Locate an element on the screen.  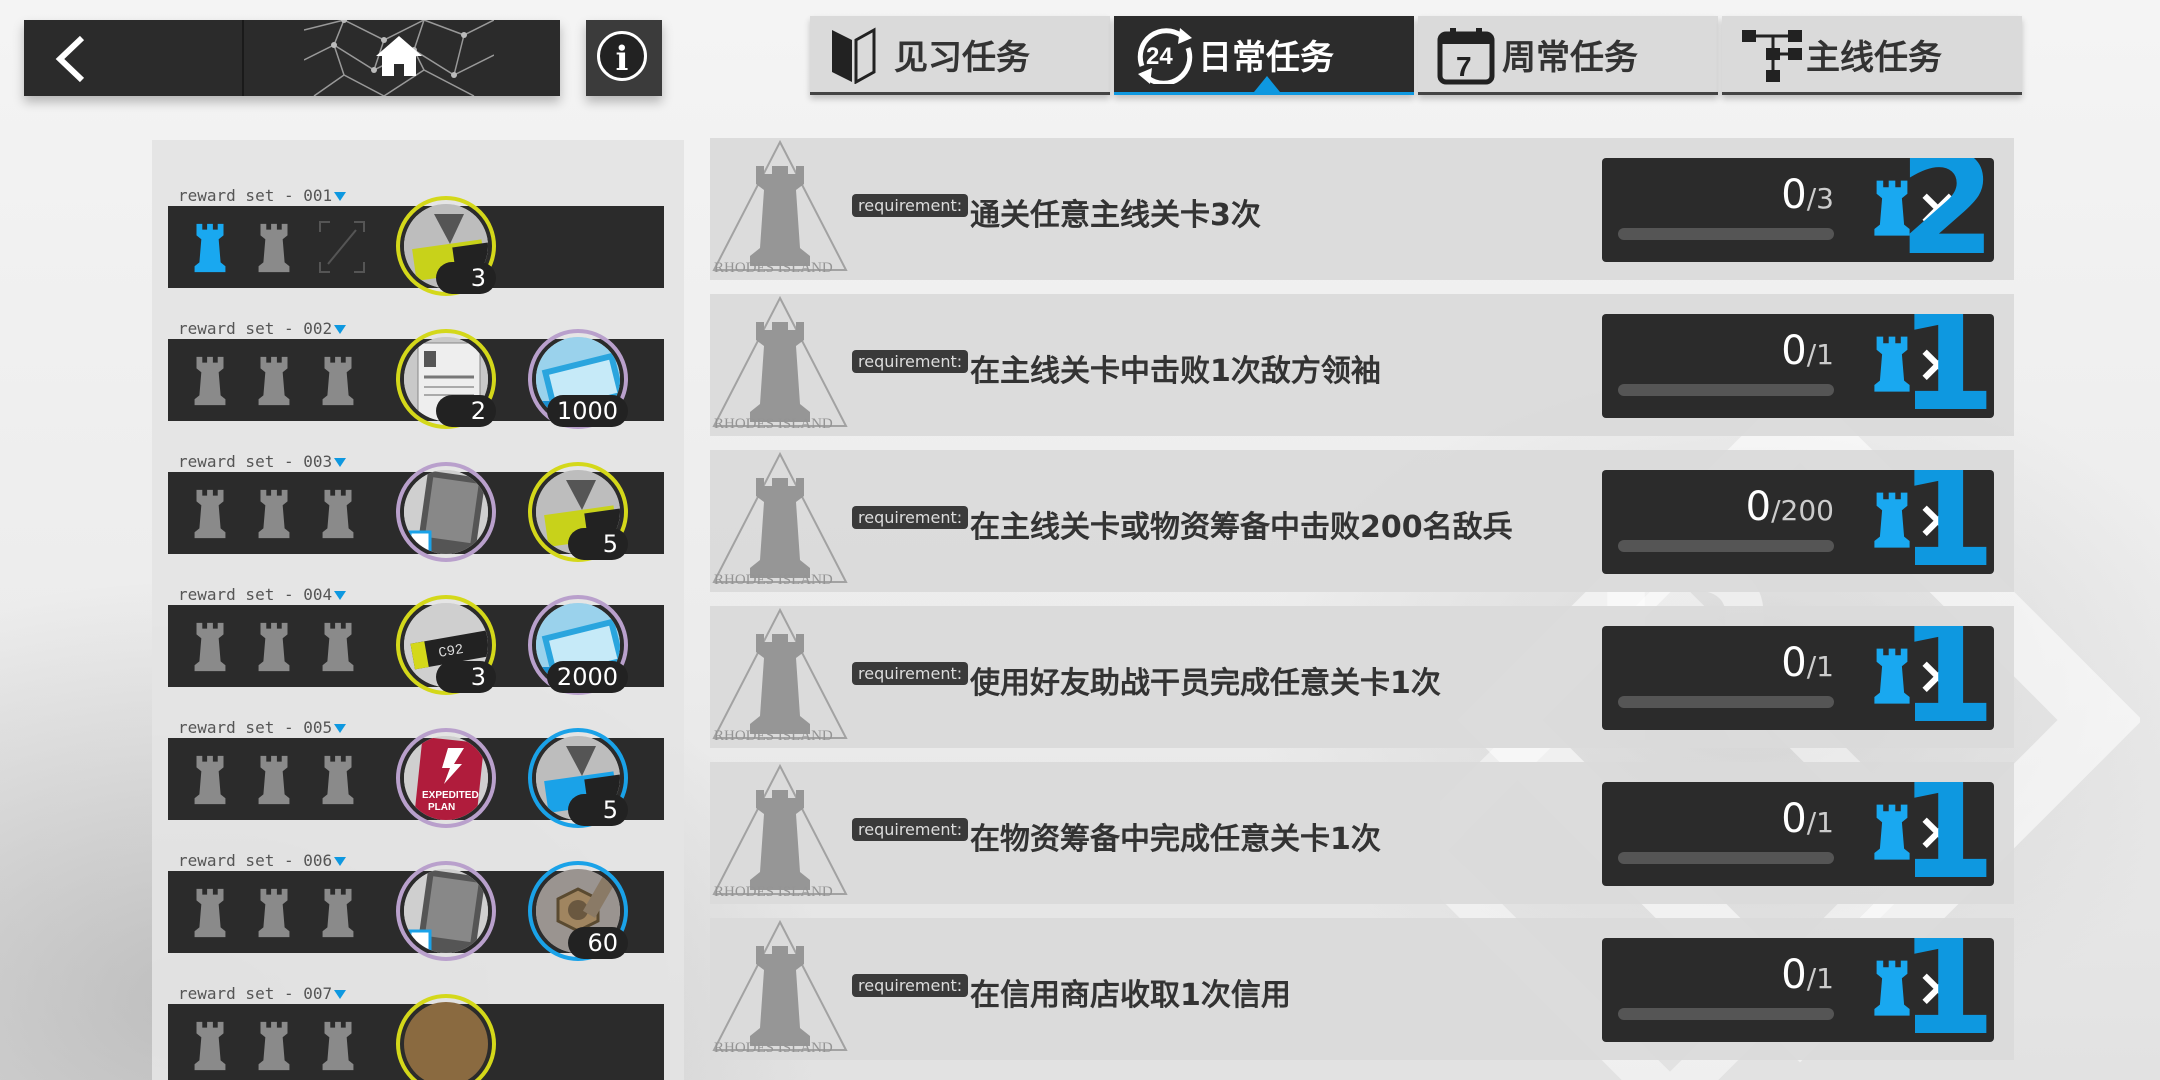
reward-set-bar: EXPEDITED PLAN 5 is located at coordinates (416, 778).